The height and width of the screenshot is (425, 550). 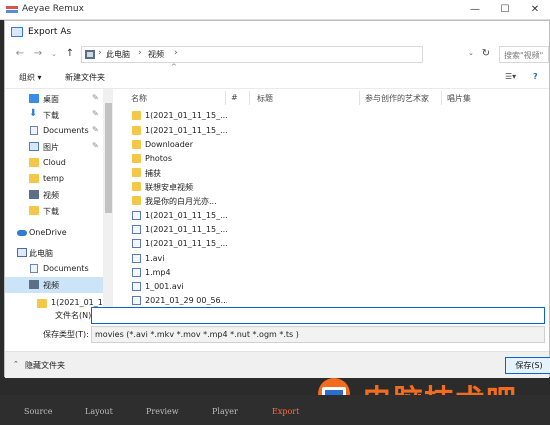 I want to click on file-name: Downloader, so click(x=169, y=144).